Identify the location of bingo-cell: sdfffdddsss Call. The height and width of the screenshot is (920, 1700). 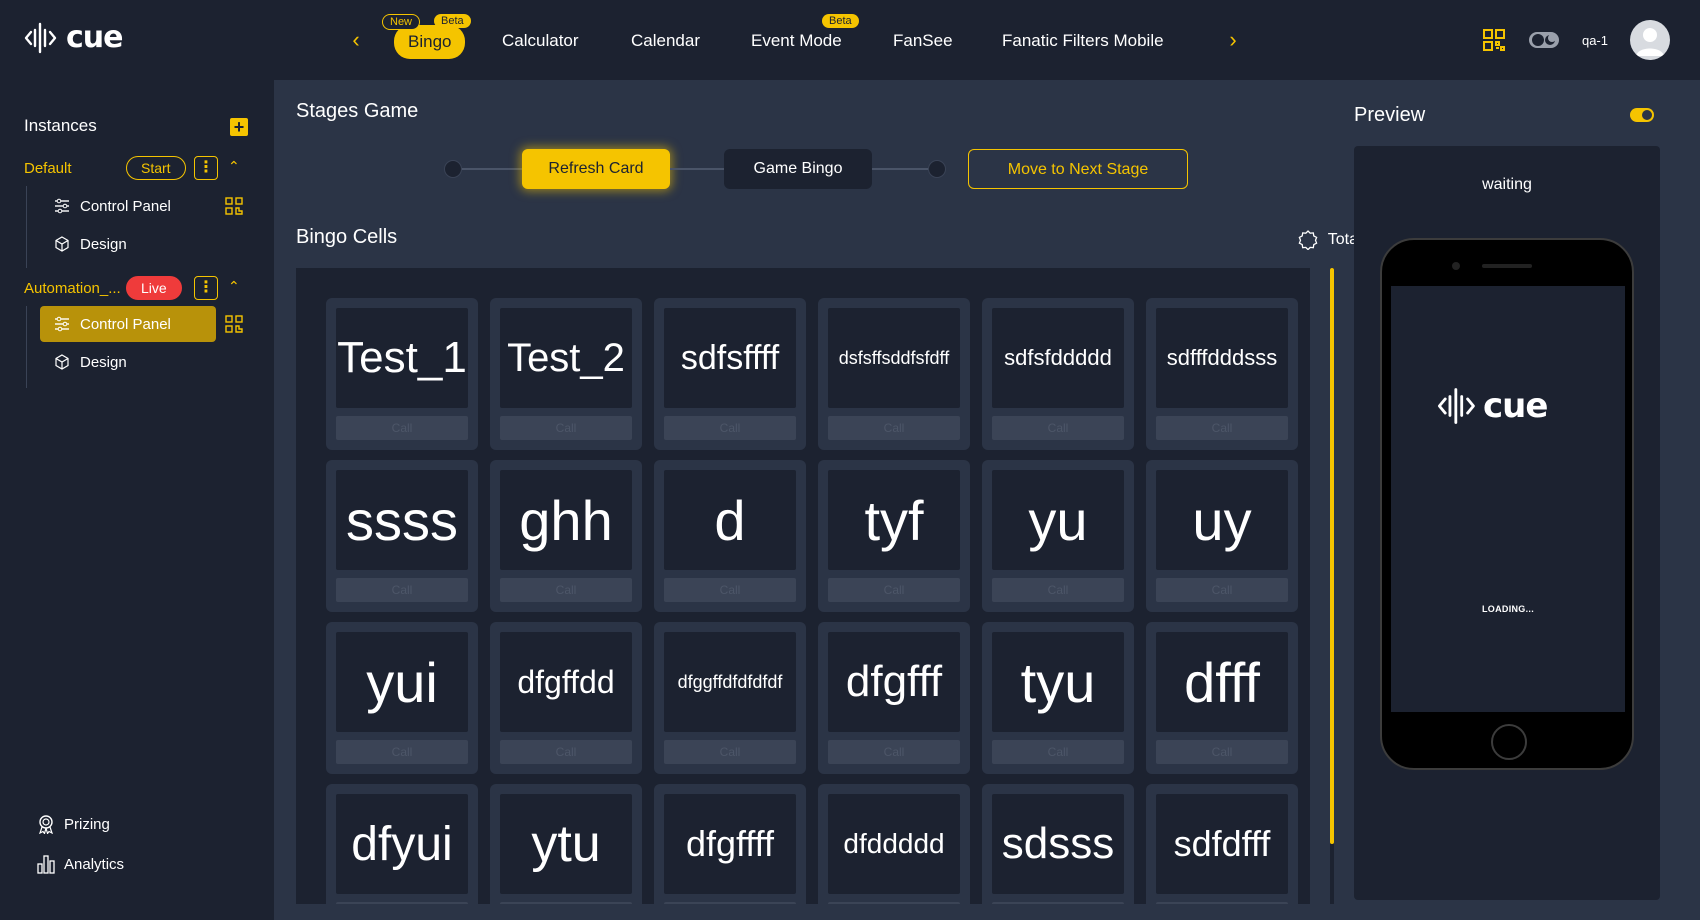
(1222, 374).